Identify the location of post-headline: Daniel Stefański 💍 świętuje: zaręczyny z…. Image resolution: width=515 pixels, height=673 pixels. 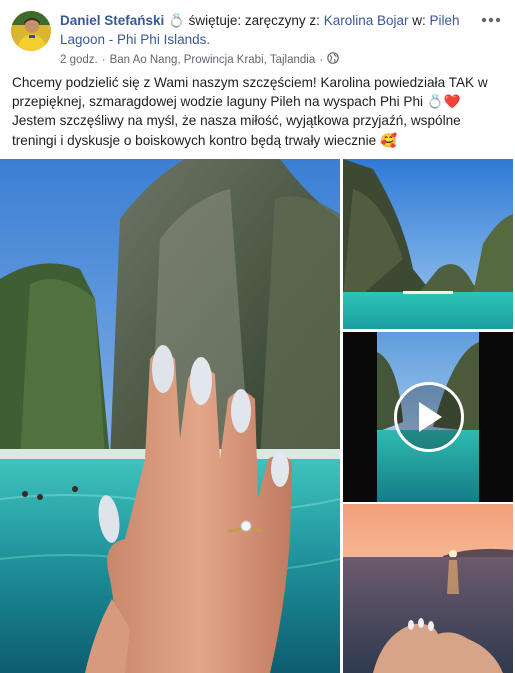
(265, 30).